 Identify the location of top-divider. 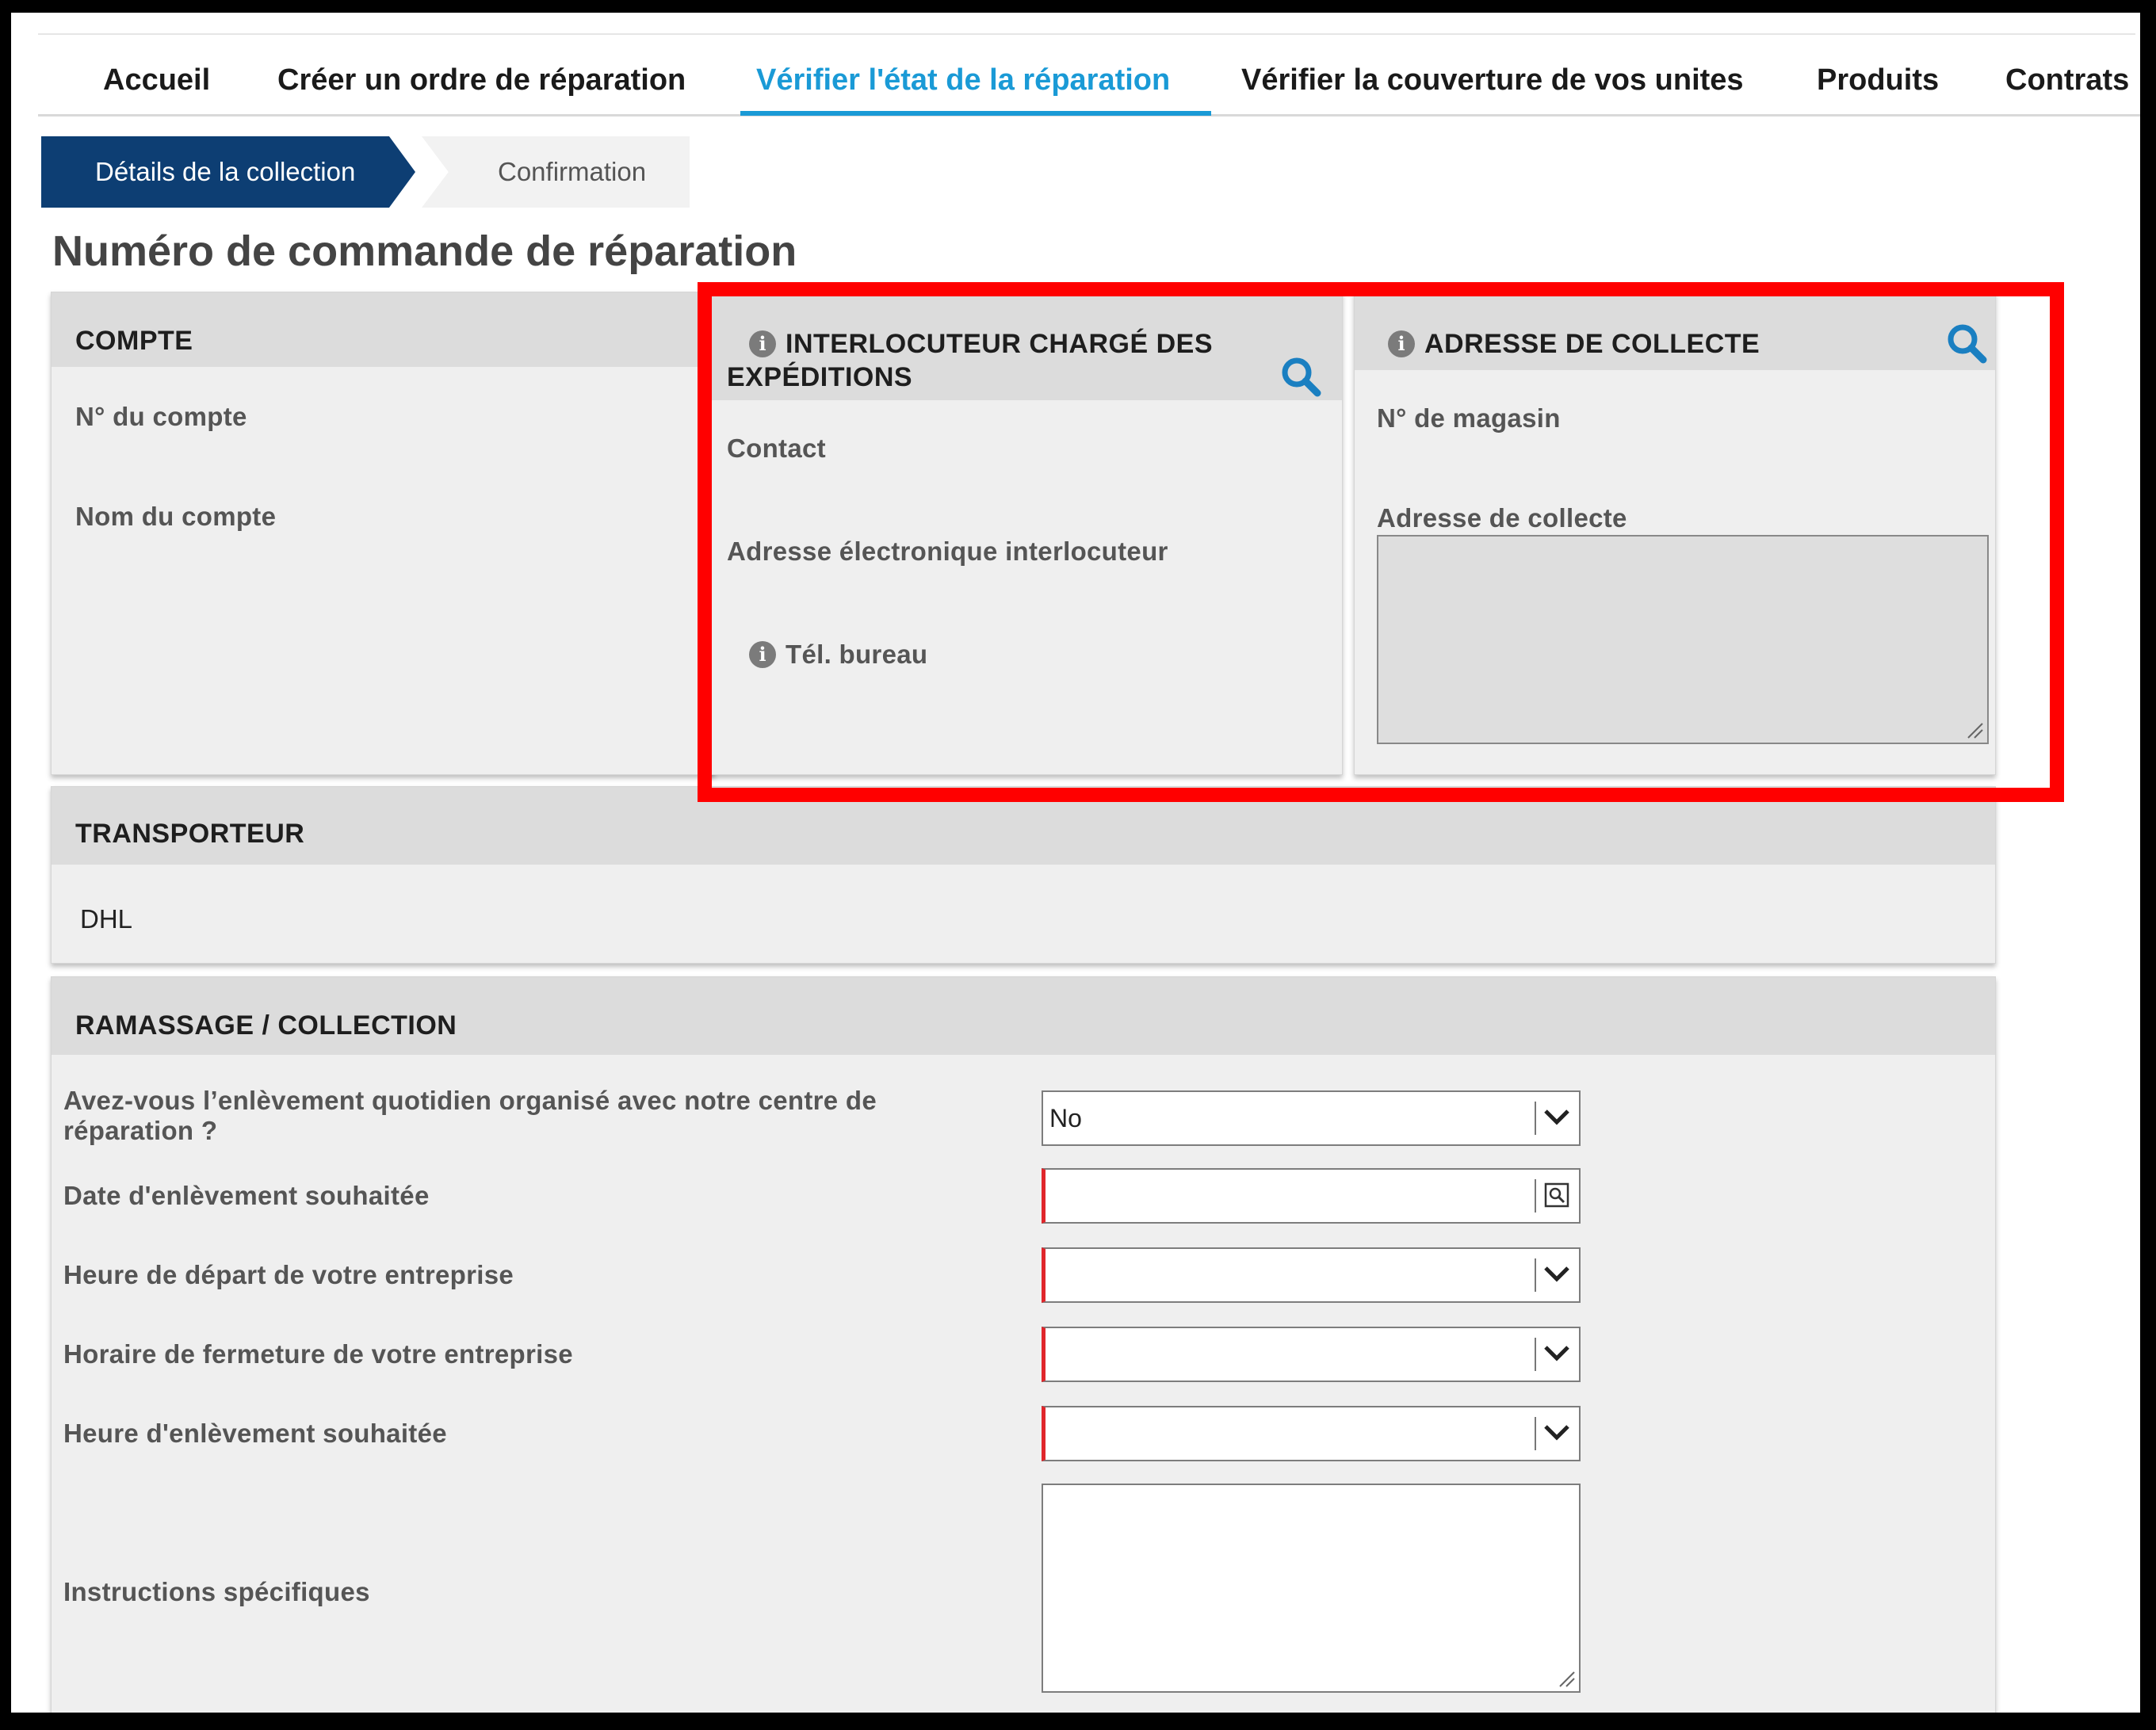
(1086, 34).